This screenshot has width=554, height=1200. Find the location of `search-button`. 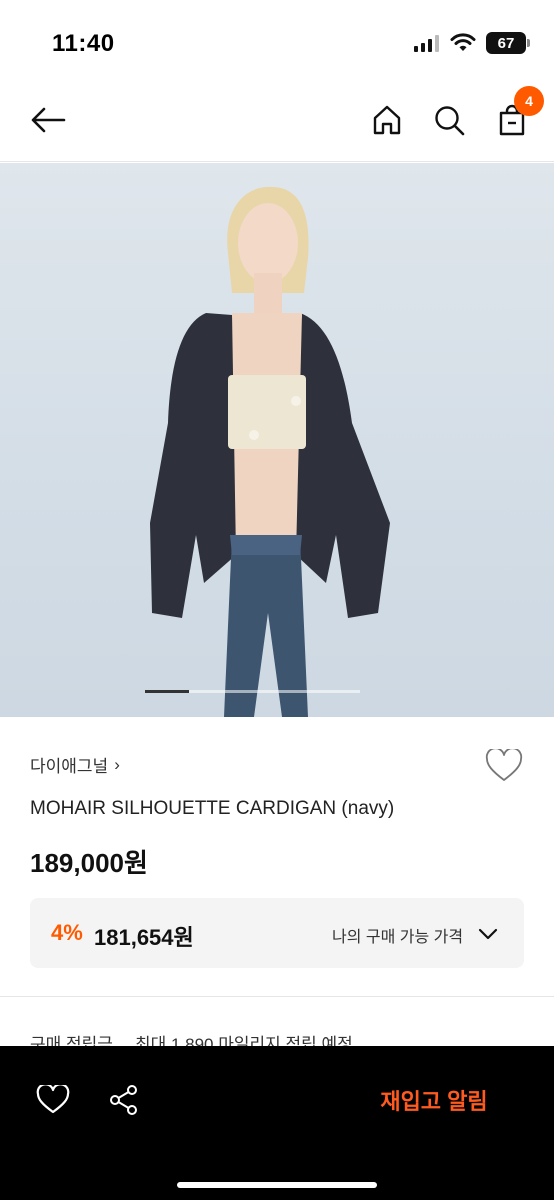

search-button is located at coordinates (449, 120).